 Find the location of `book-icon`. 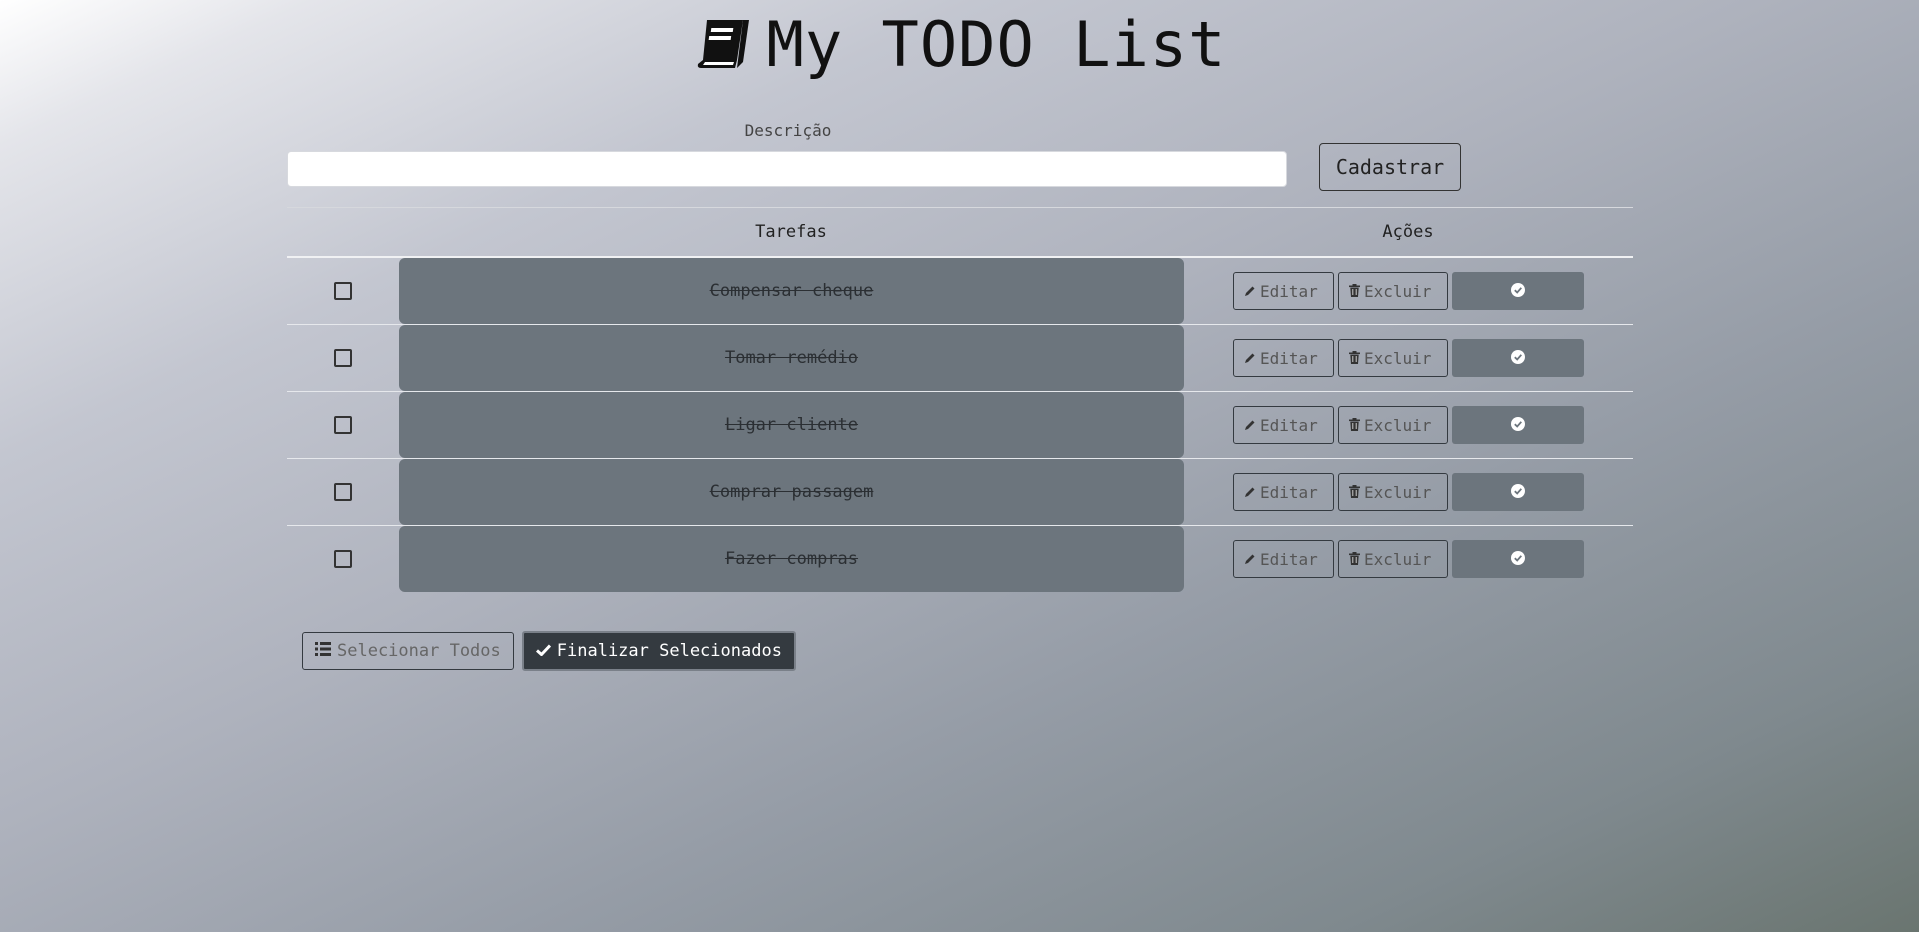

book-icon is located at coordinates (721, 44).